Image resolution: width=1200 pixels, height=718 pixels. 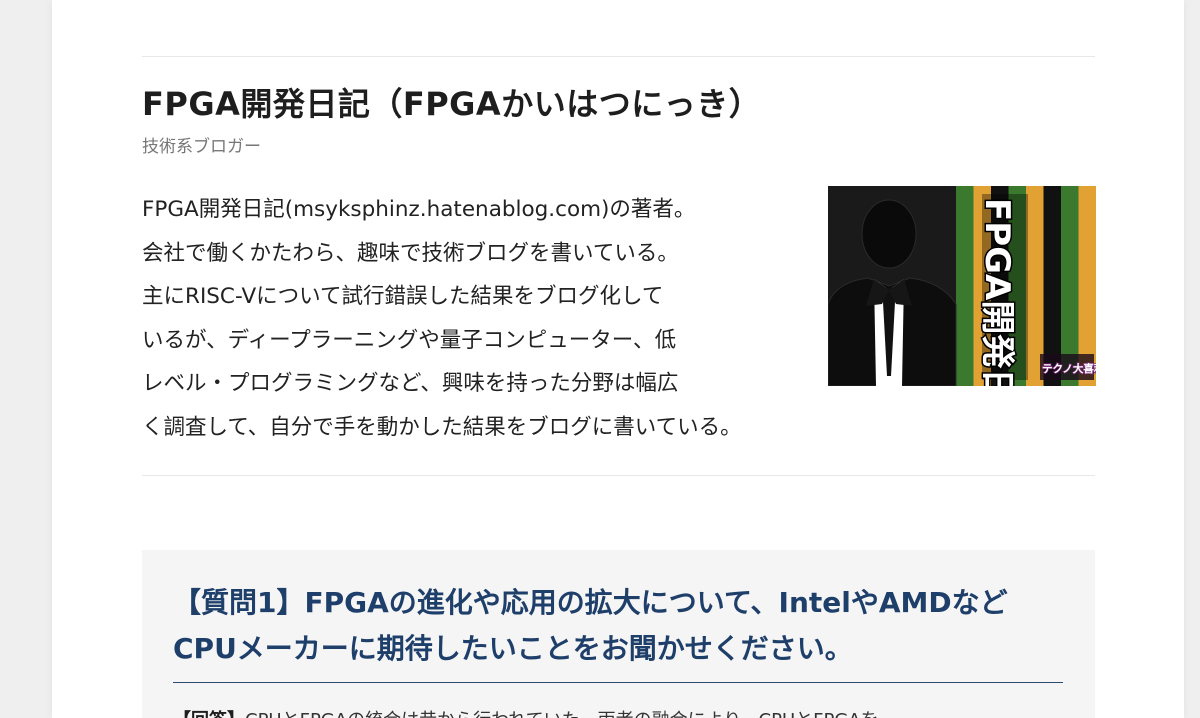 I want to click on answer-label: 【回答】, so click(x=209, y=714).